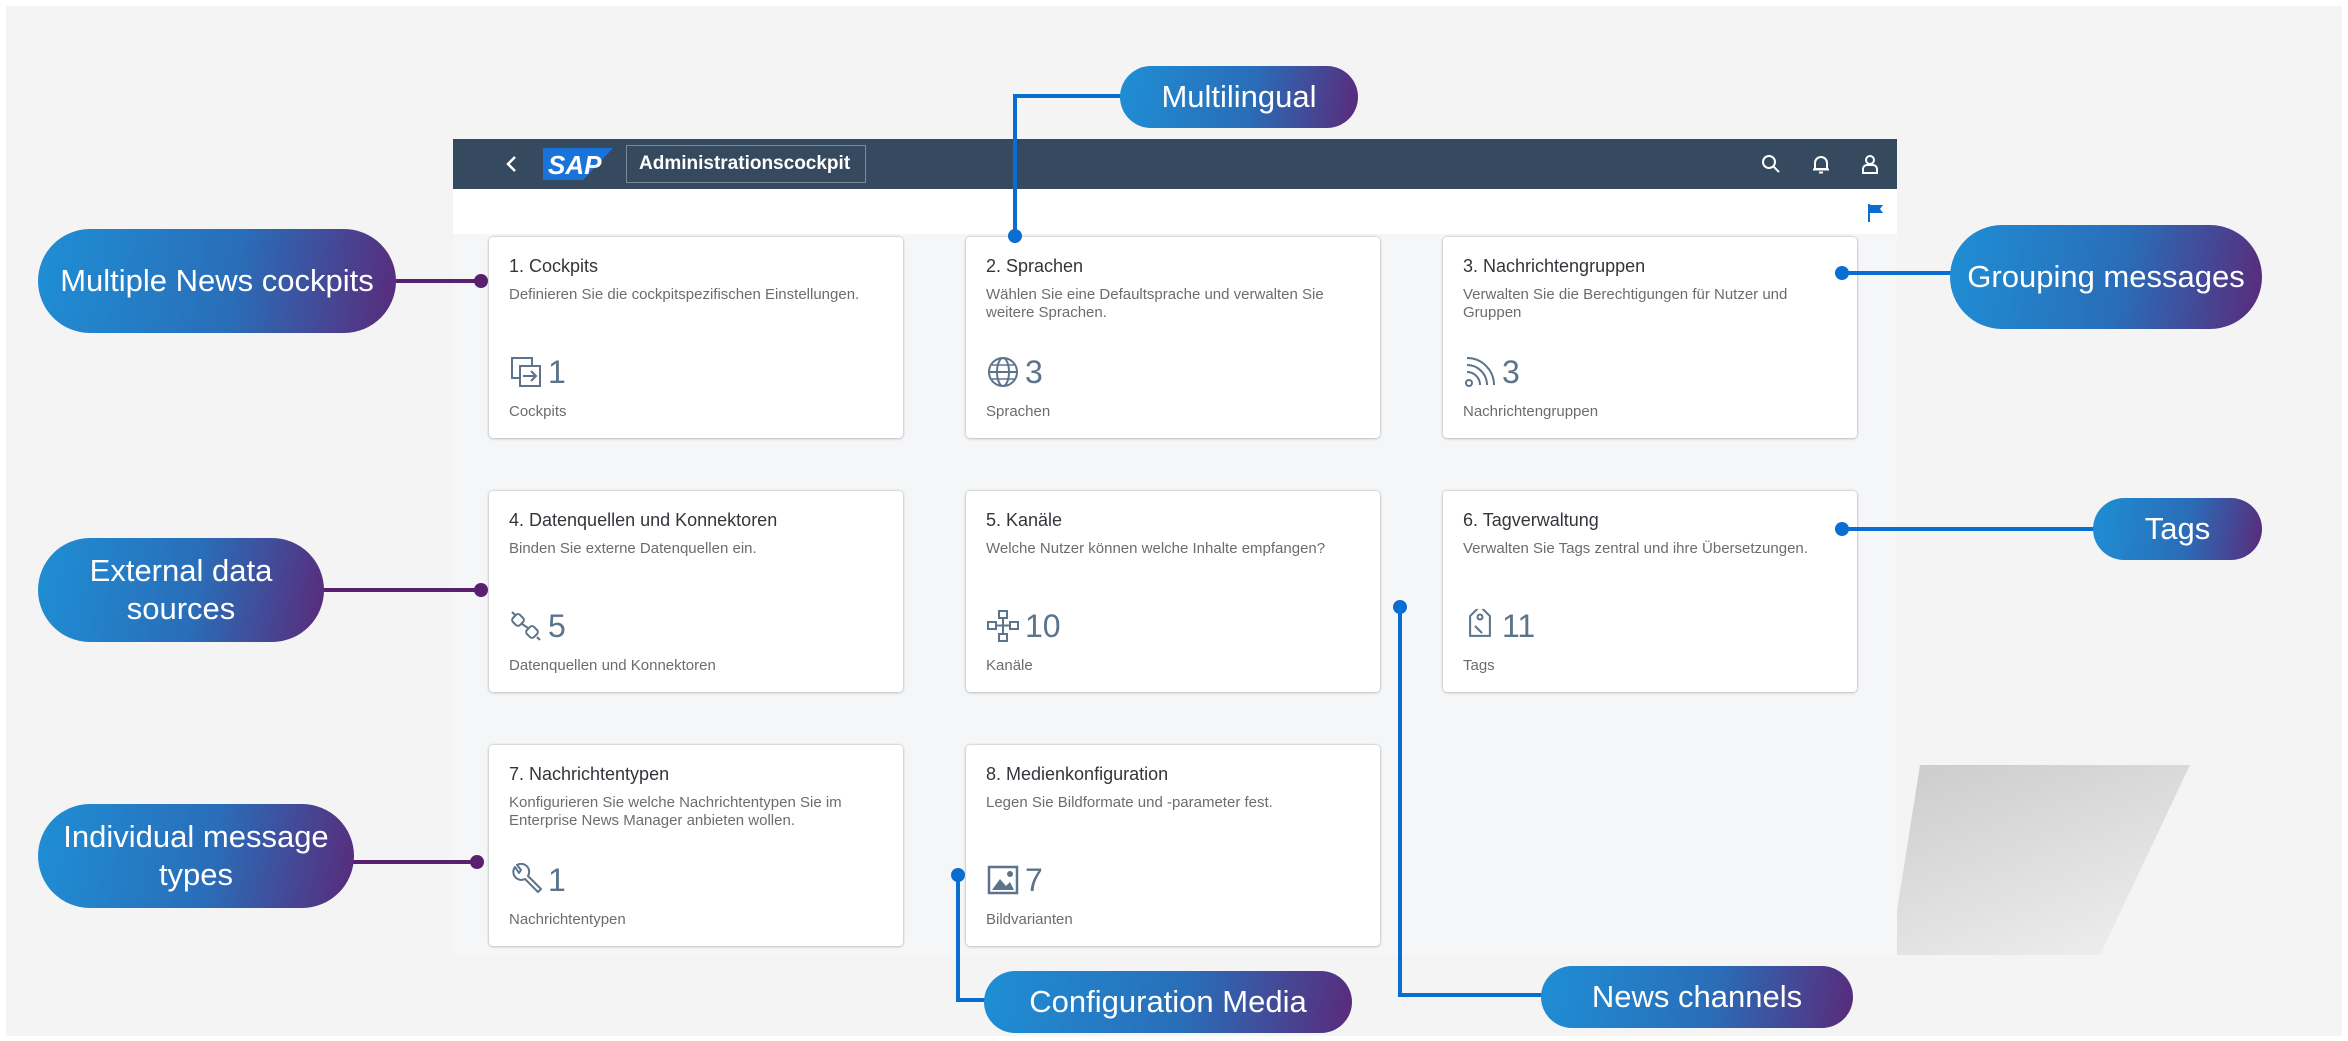 Image resolution: width=2348 pixels, height=1041 pixels. What do you see at coordinates (972, 938) in the screenshot?
I see `connector-media` at bounding box center [972, 938].